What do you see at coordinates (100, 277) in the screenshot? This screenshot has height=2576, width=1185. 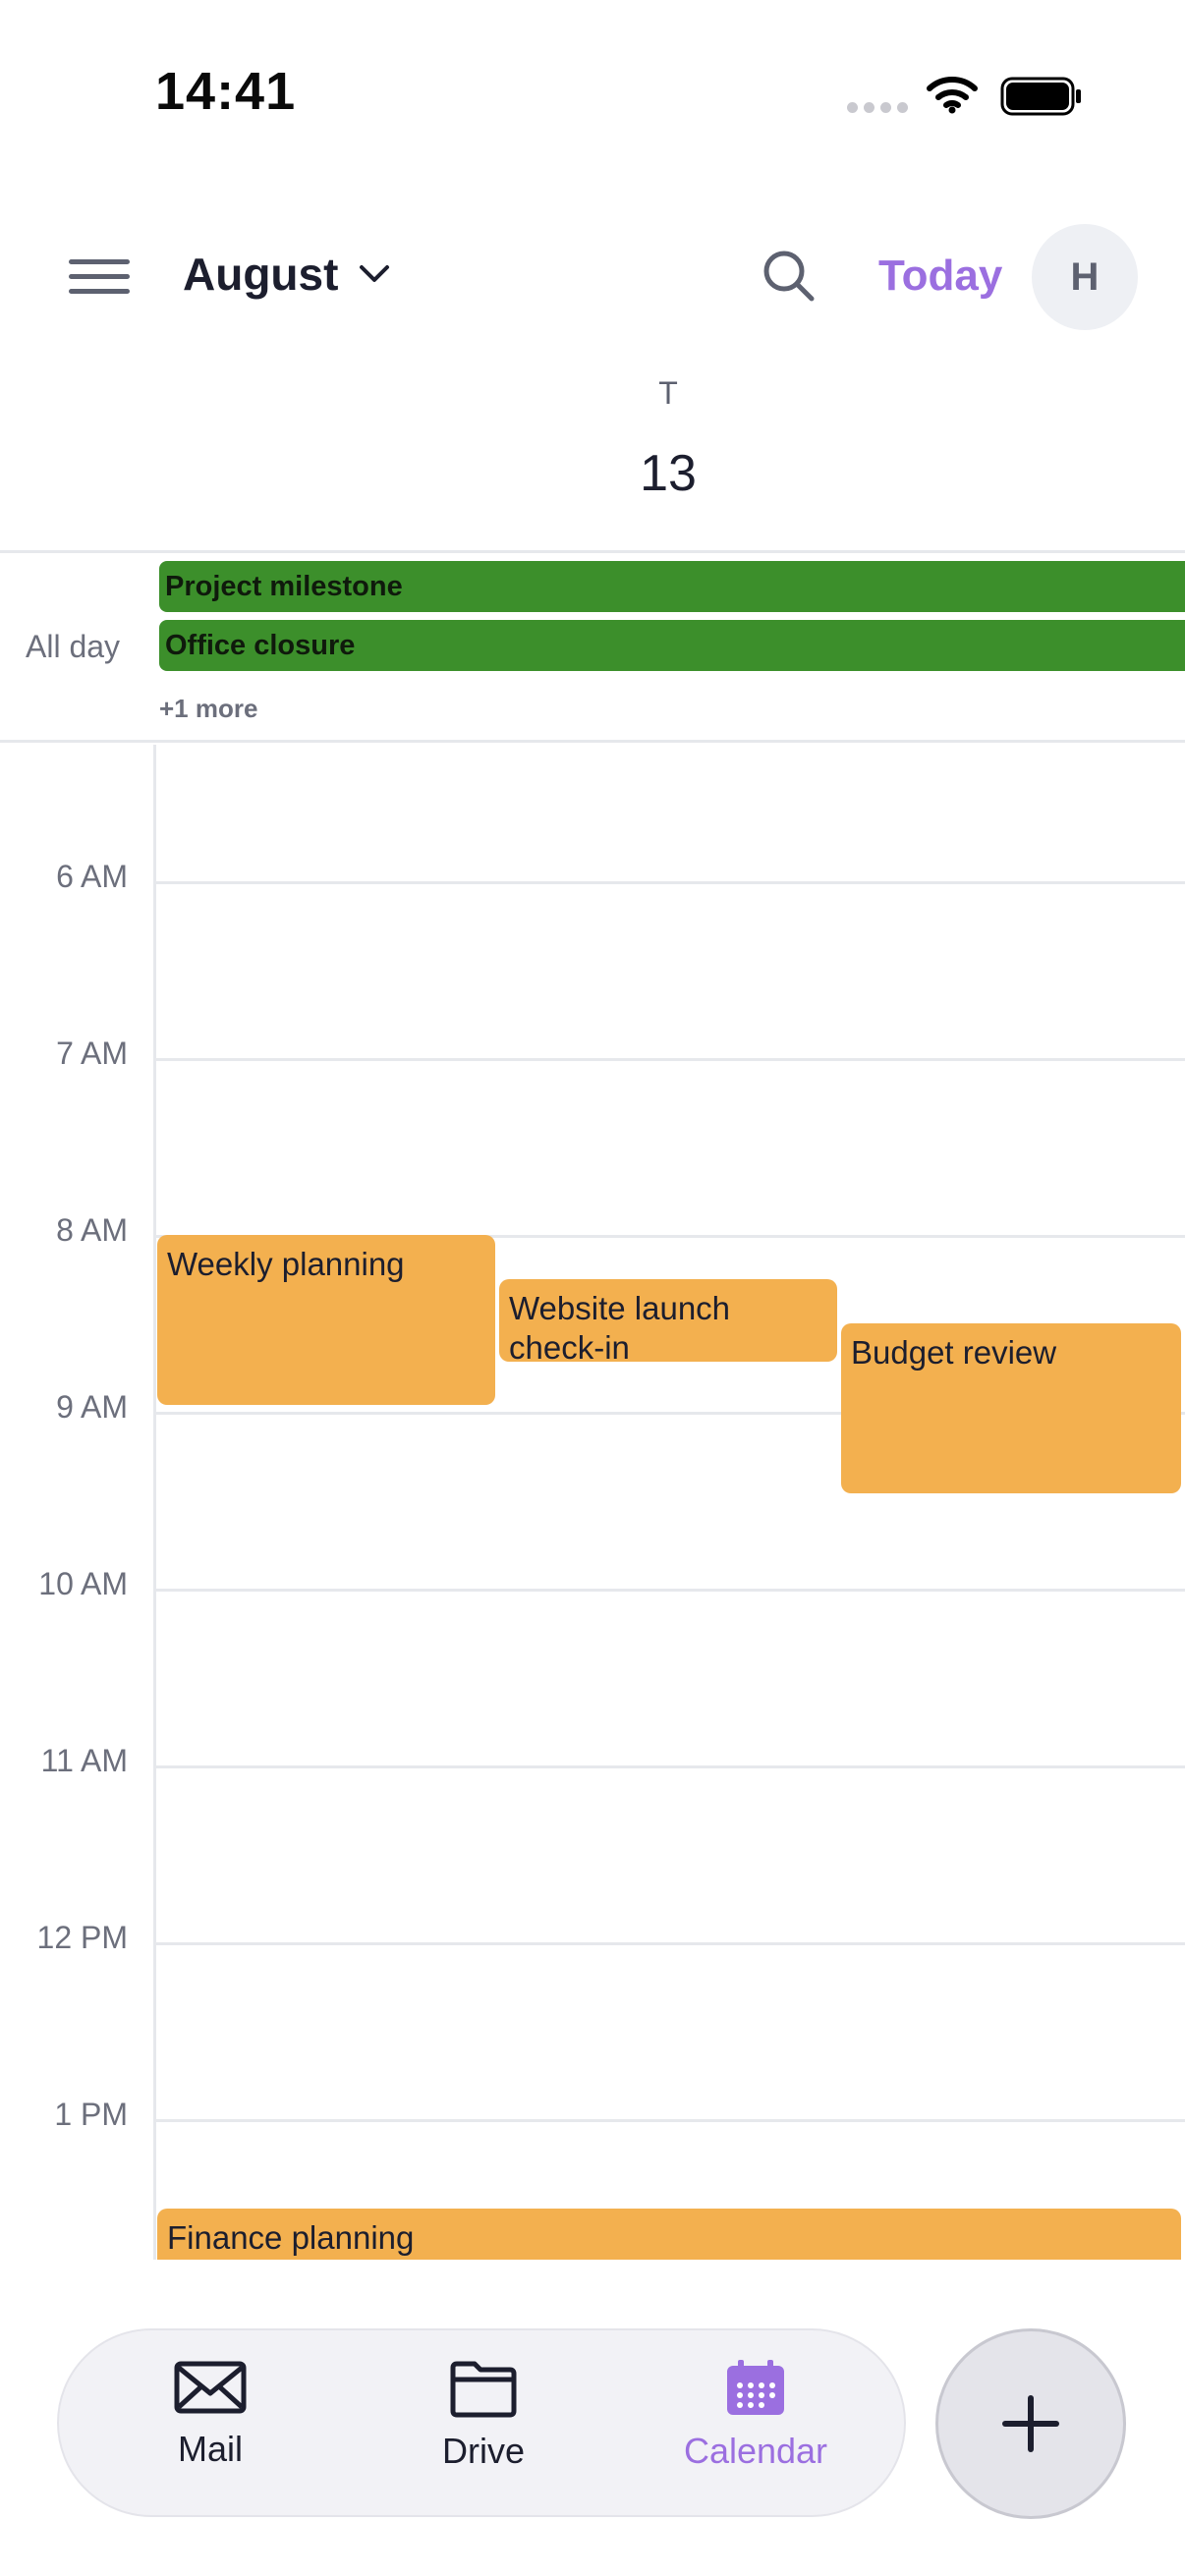 I see `menu-button` at bounding box center [100, 277].